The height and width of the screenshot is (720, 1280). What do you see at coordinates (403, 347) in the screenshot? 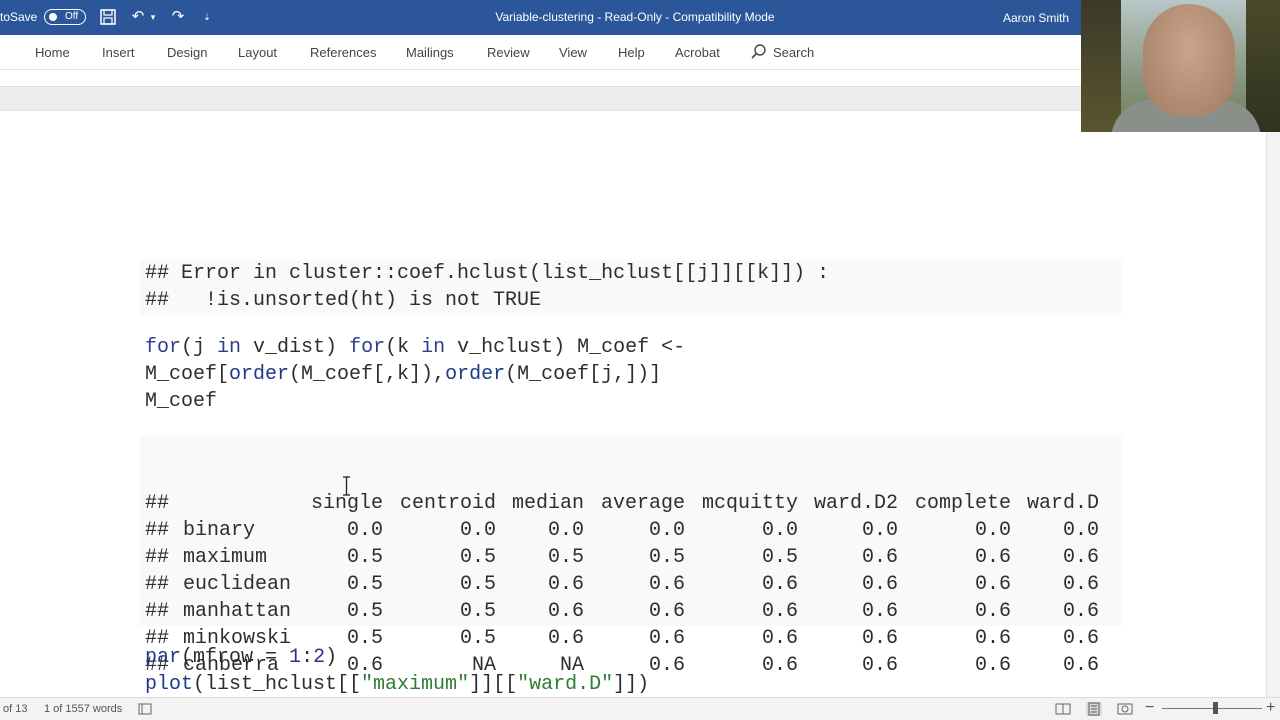
I see `code-text: (k` at bounding box center [403, 347].